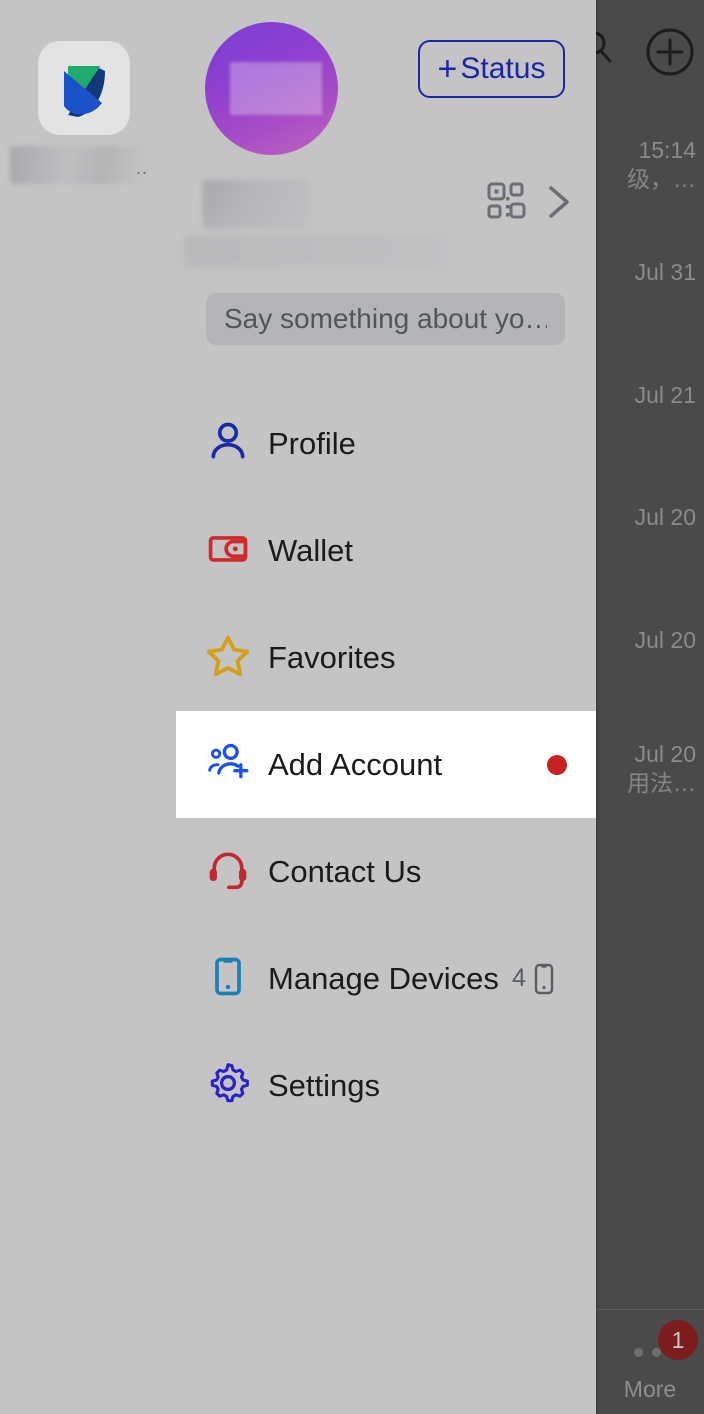 The width and height of the screenshot is (704, 1414). I want to click on plus-icon: +, so click(447, 69).